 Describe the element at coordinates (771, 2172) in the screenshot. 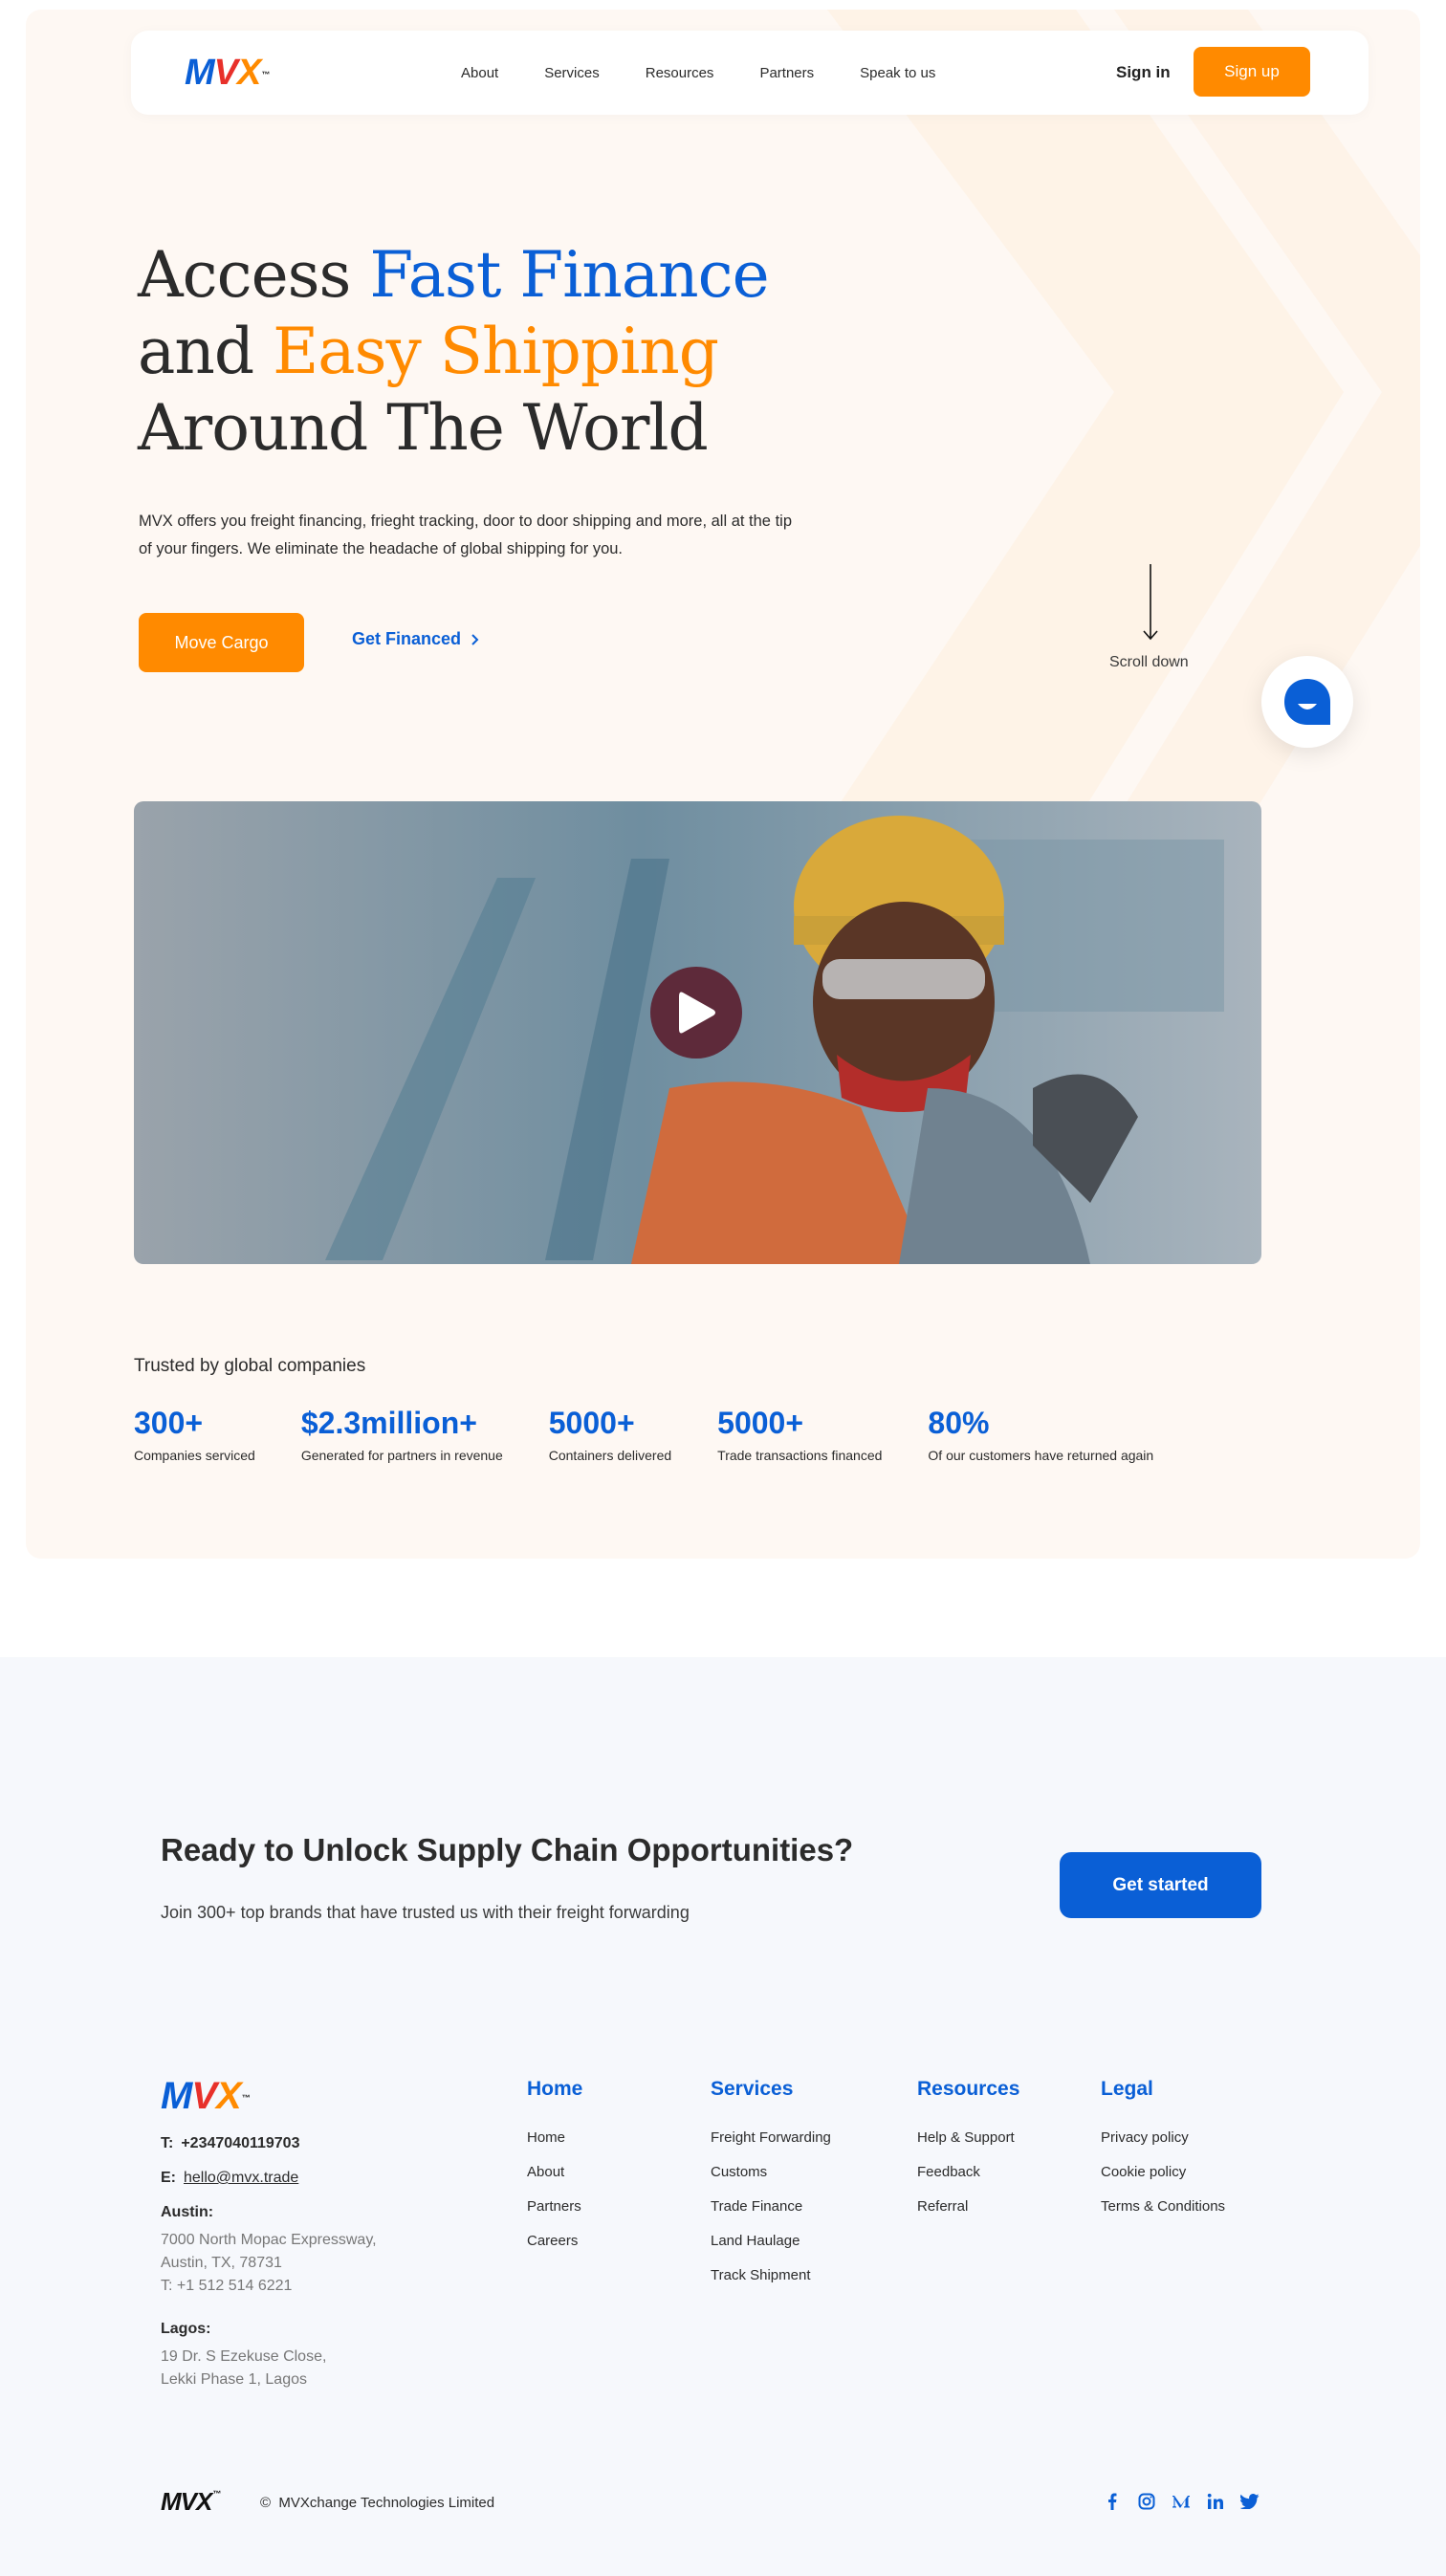

I see `footer-link: Customs` at that location.